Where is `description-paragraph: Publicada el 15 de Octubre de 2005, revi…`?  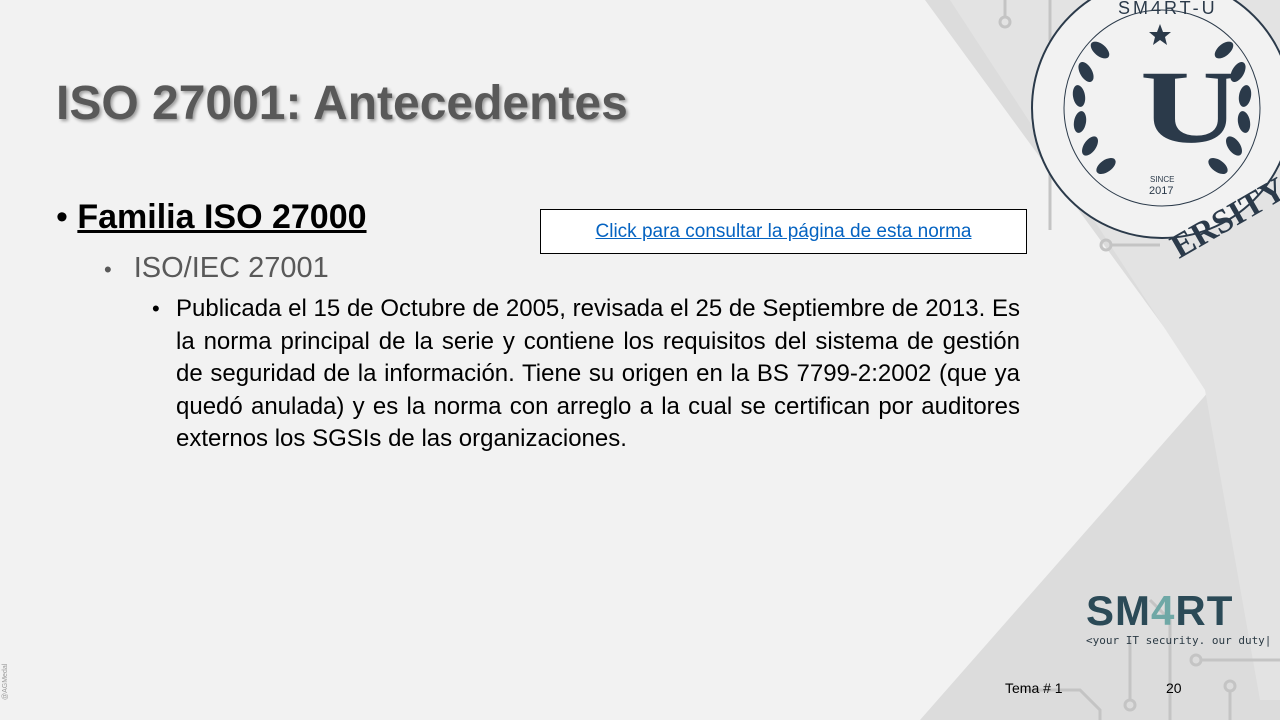 description-paragraph: Publicada el 15 de Octubre de 2005, revi… is located at coordinates (598, 373).